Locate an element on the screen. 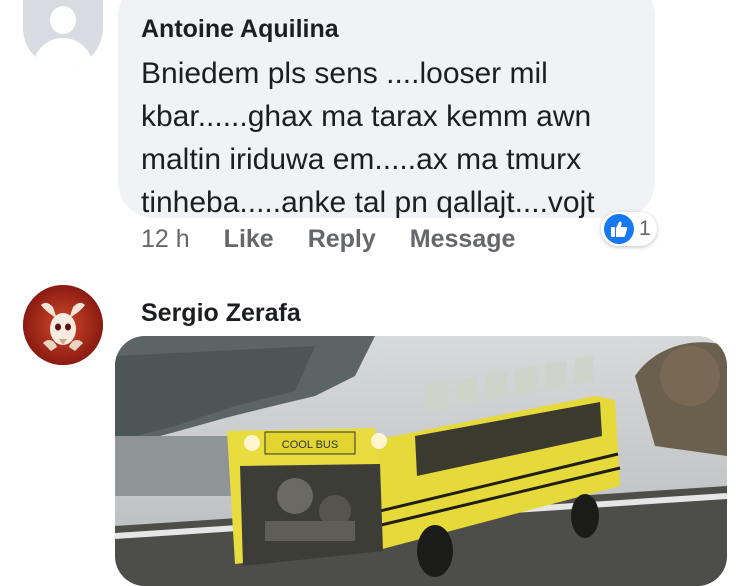 The width and height of the screenshot is (750, 586). default-avatar-icon-head is located at coordinates (63, 20).